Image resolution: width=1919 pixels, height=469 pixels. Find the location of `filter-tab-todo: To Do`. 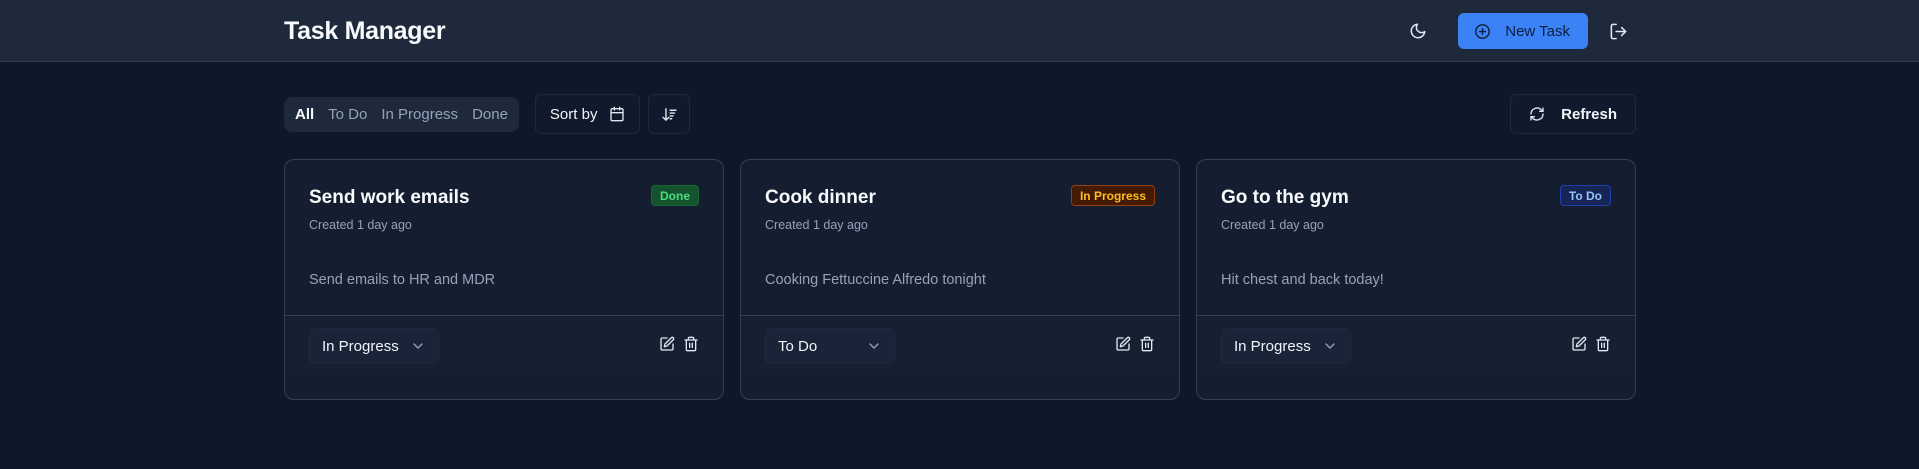

filter-tab-todo: To Do is located at coordinates (347, 114).